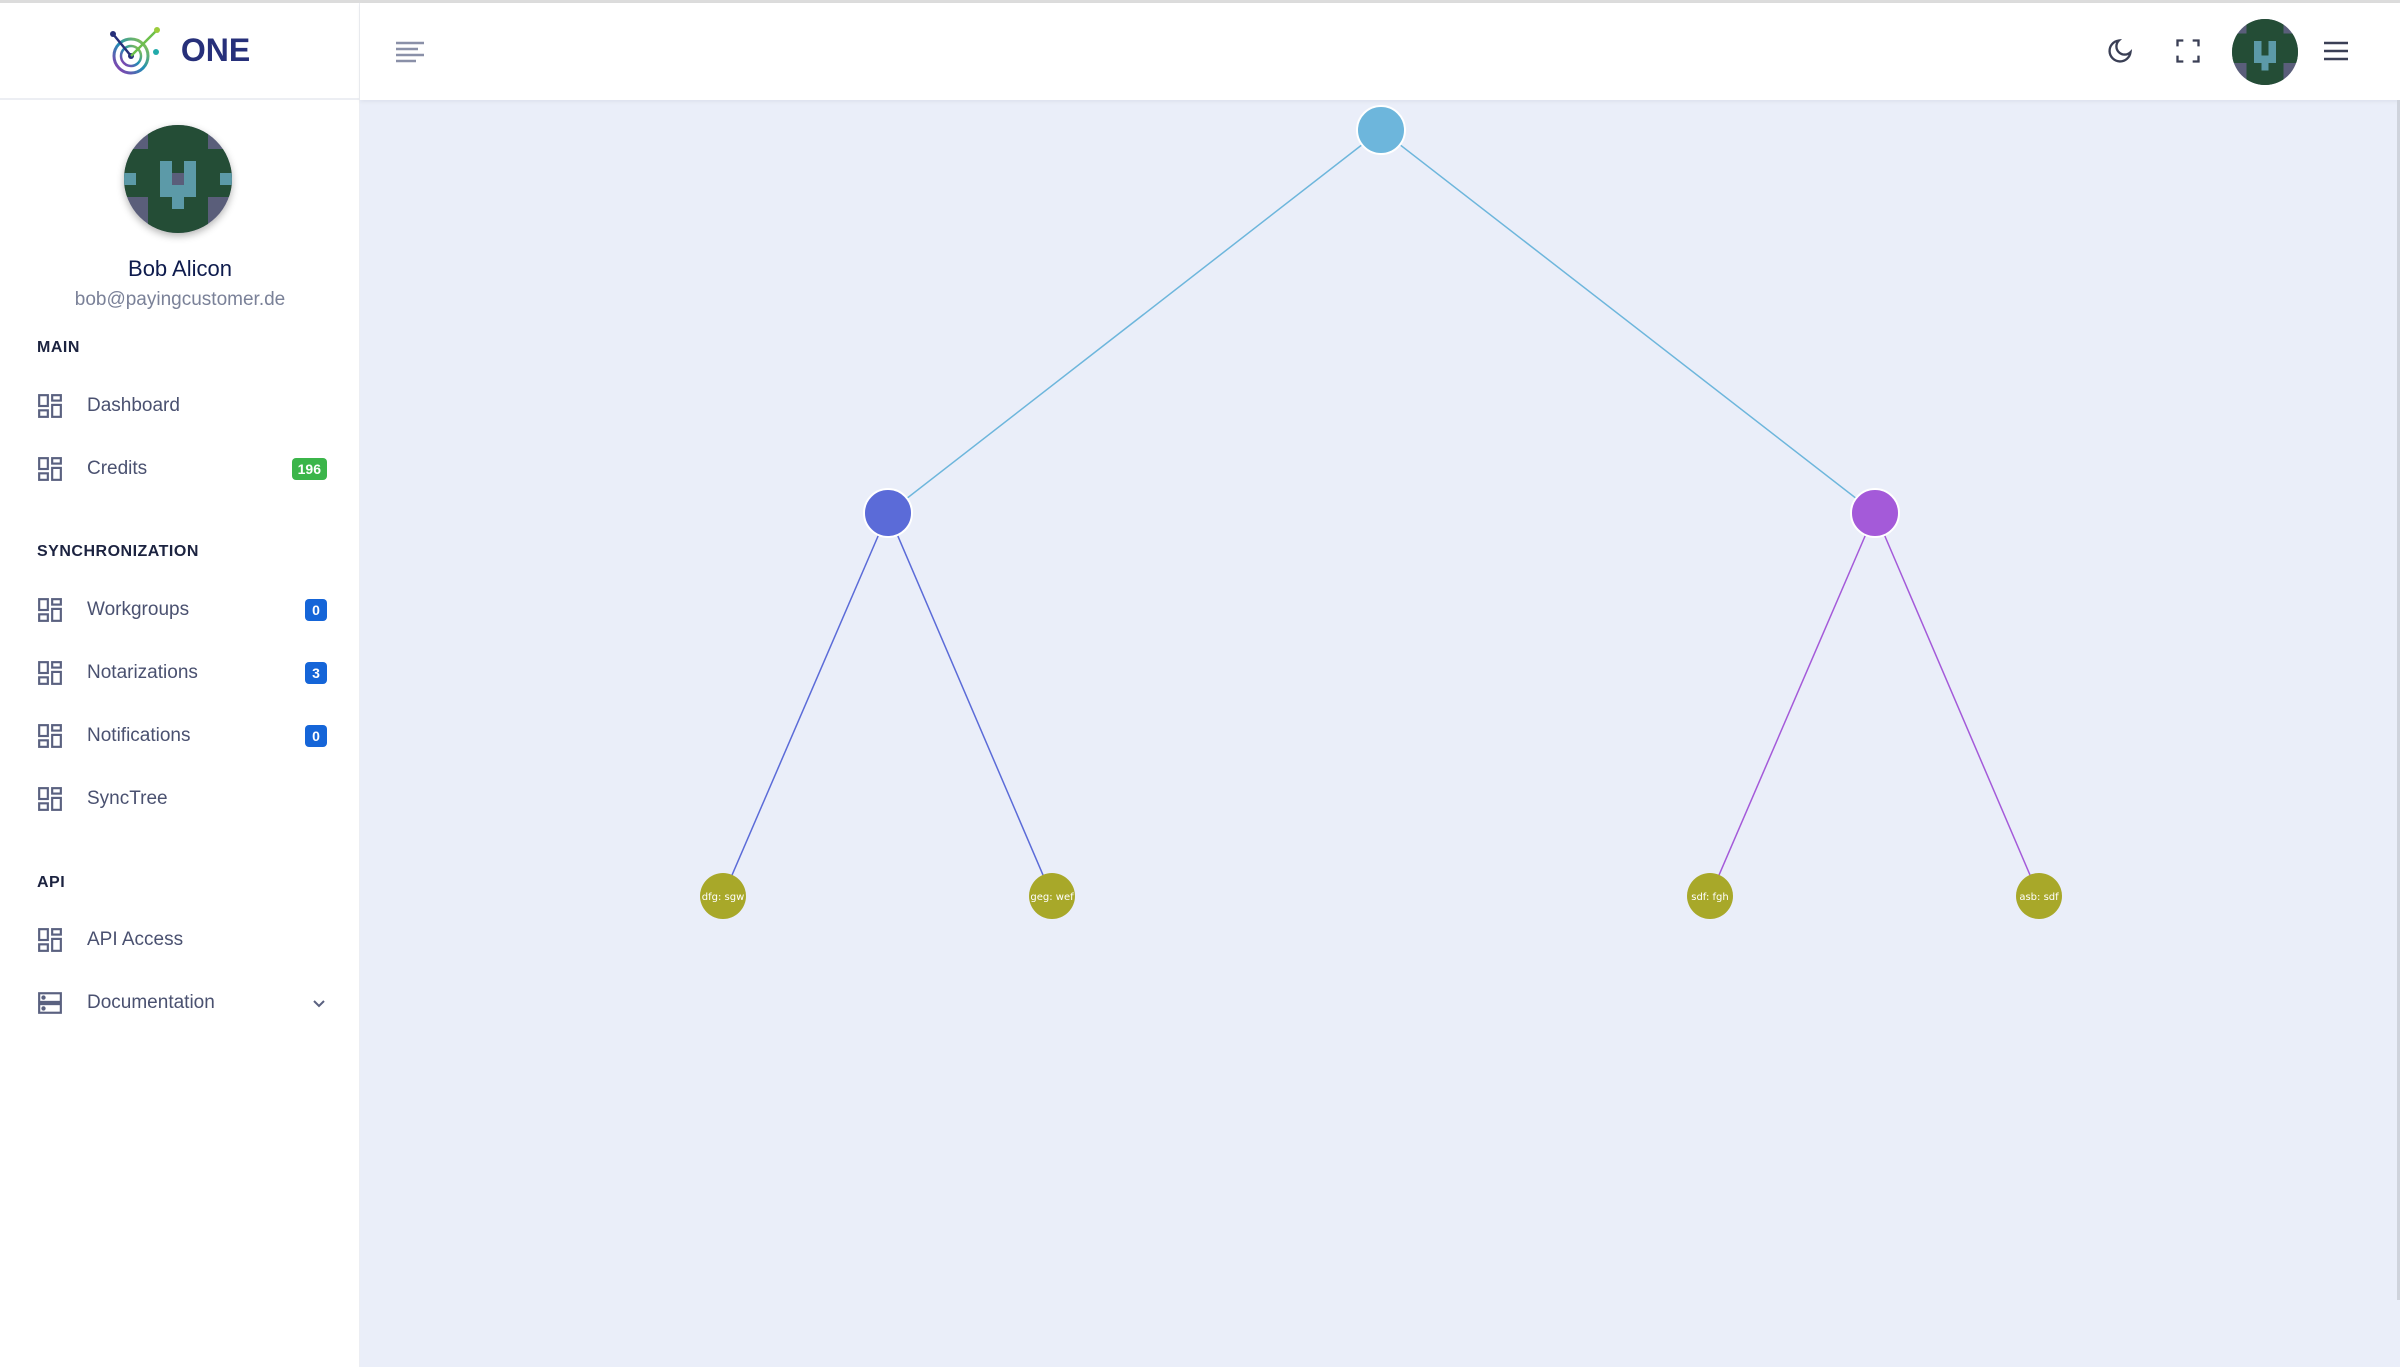  Describe the element at coordinates (723, 897) in the screenshot. I see `tree-leaf-label: dfg: sgw` at that location.